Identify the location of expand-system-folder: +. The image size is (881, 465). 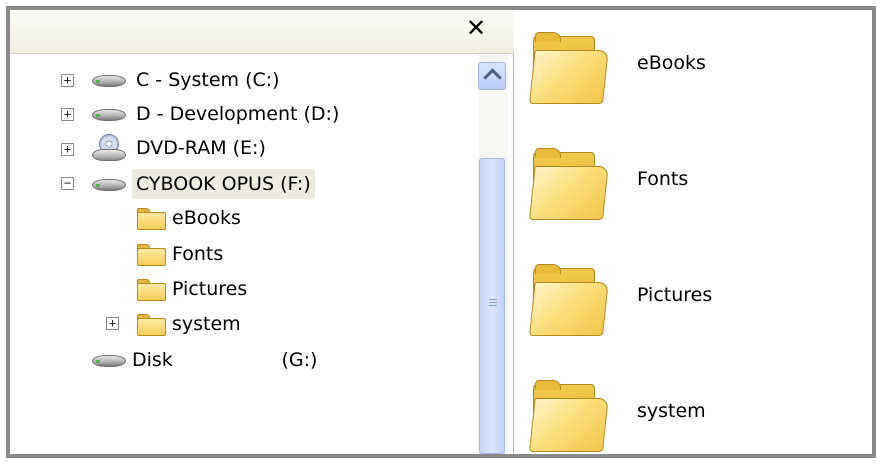
(112, 323).